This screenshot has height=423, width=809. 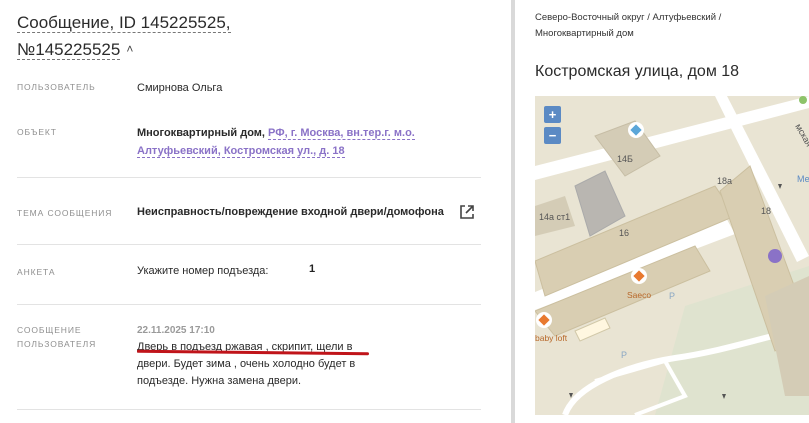 What do you see at coordinates (57, 337) in the screenshot?
I see `user-message-label: СООБЩЕНИЕ ПОЛЬЗОВАТЕЛЯ` at bounding box center [57, 337].